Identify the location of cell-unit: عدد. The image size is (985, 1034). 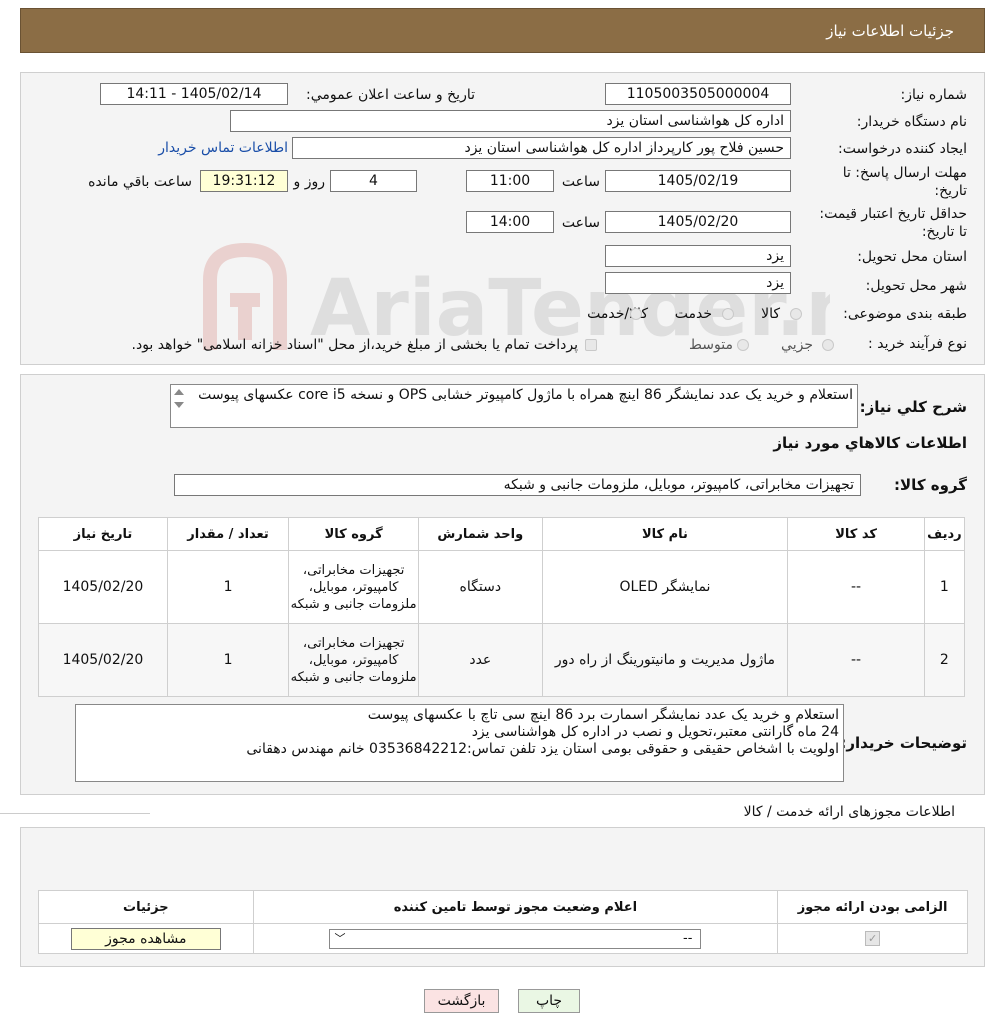
(480, 660).